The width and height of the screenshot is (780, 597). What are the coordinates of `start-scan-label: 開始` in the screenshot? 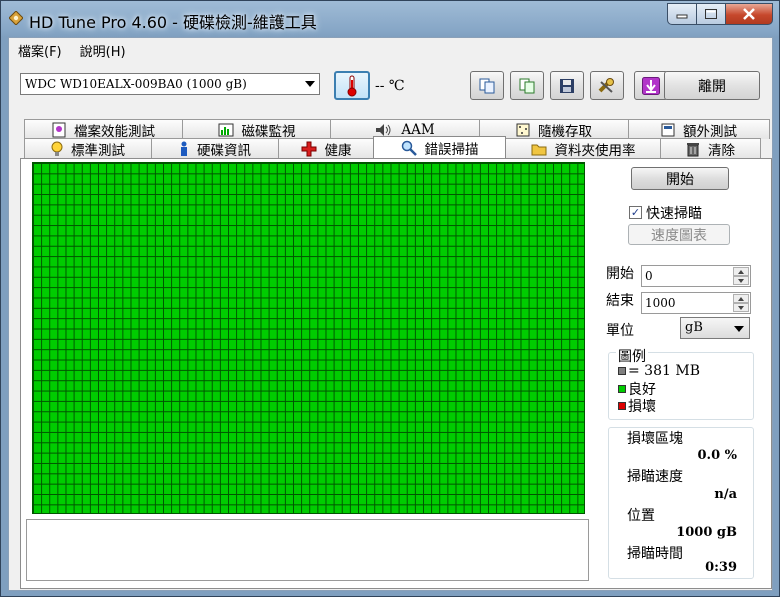 It's located at (680, 179).